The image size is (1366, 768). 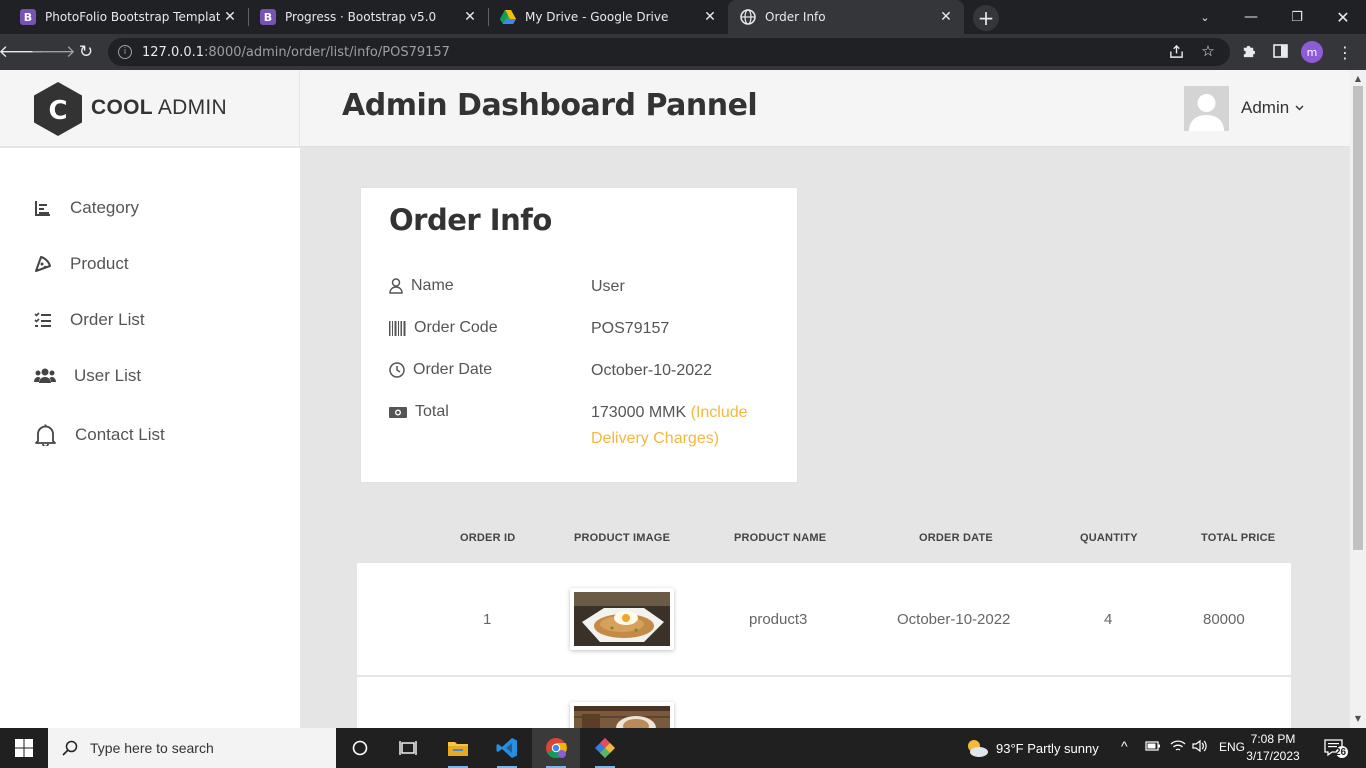 I want to click on sidebar-item-label: Category, so click(x=104, y=207).